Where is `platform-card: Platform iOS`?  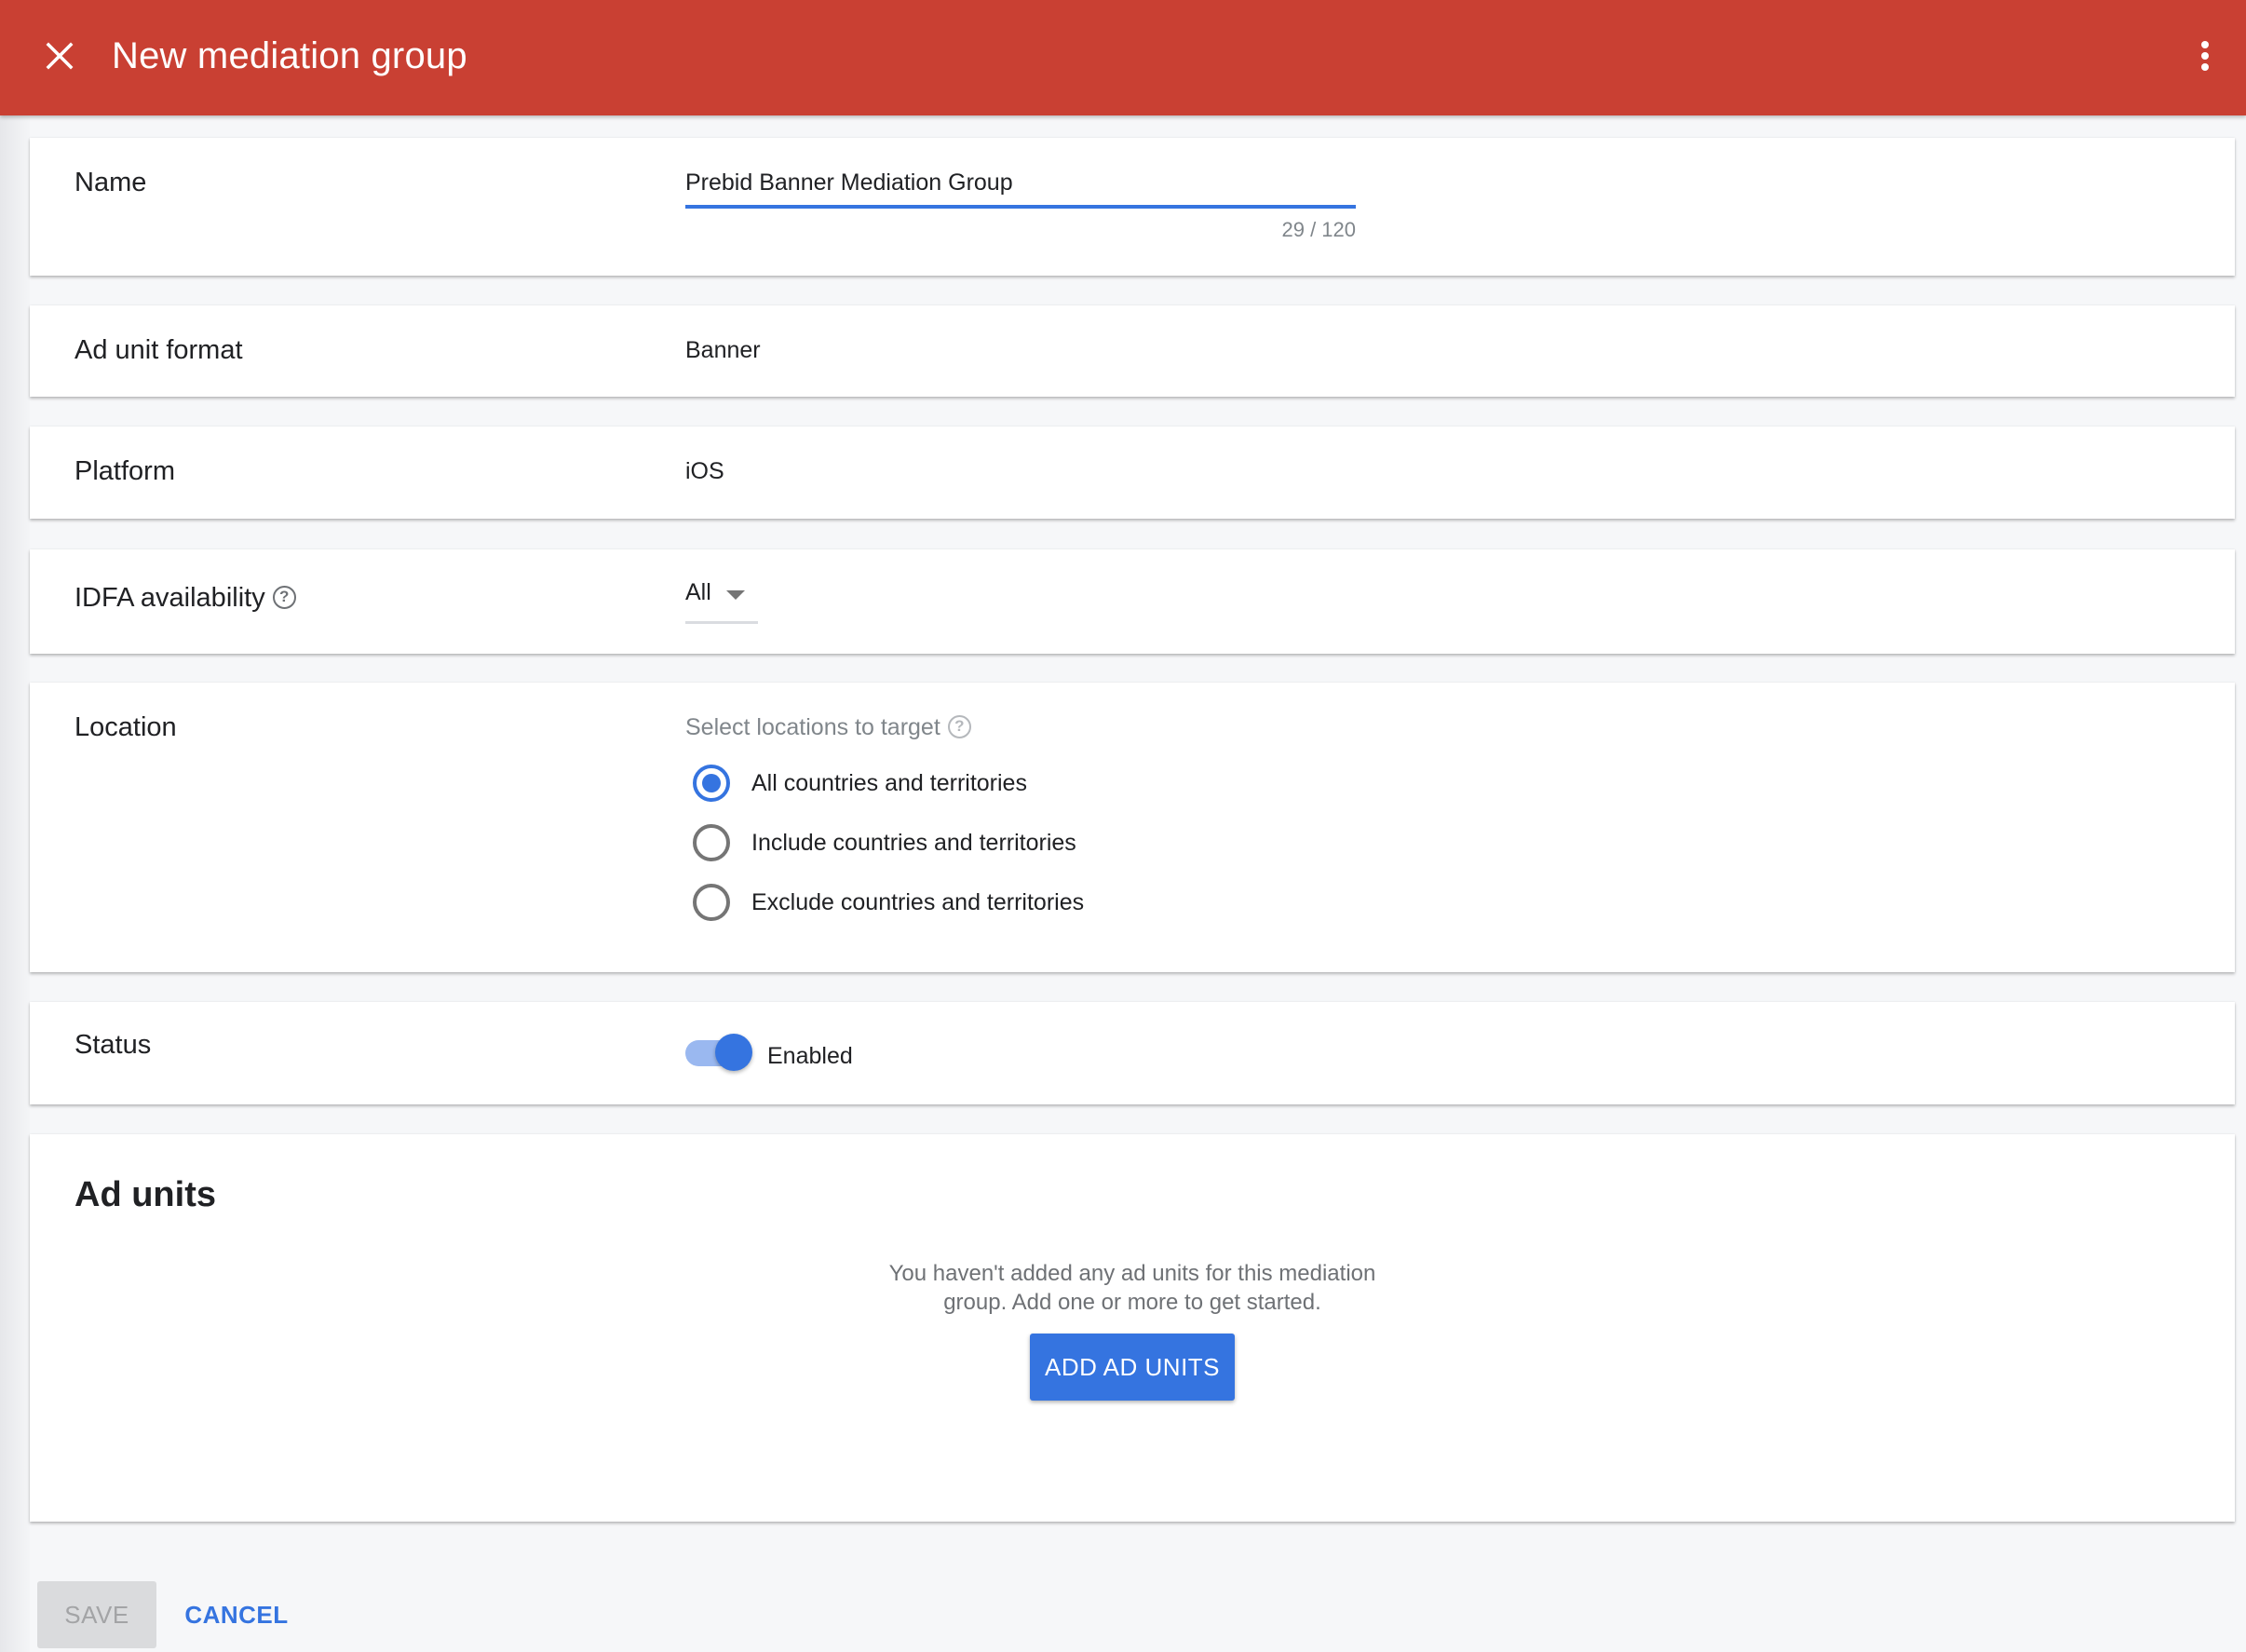 platform-card: Platform iOS is located at coordinates (1133, 473).